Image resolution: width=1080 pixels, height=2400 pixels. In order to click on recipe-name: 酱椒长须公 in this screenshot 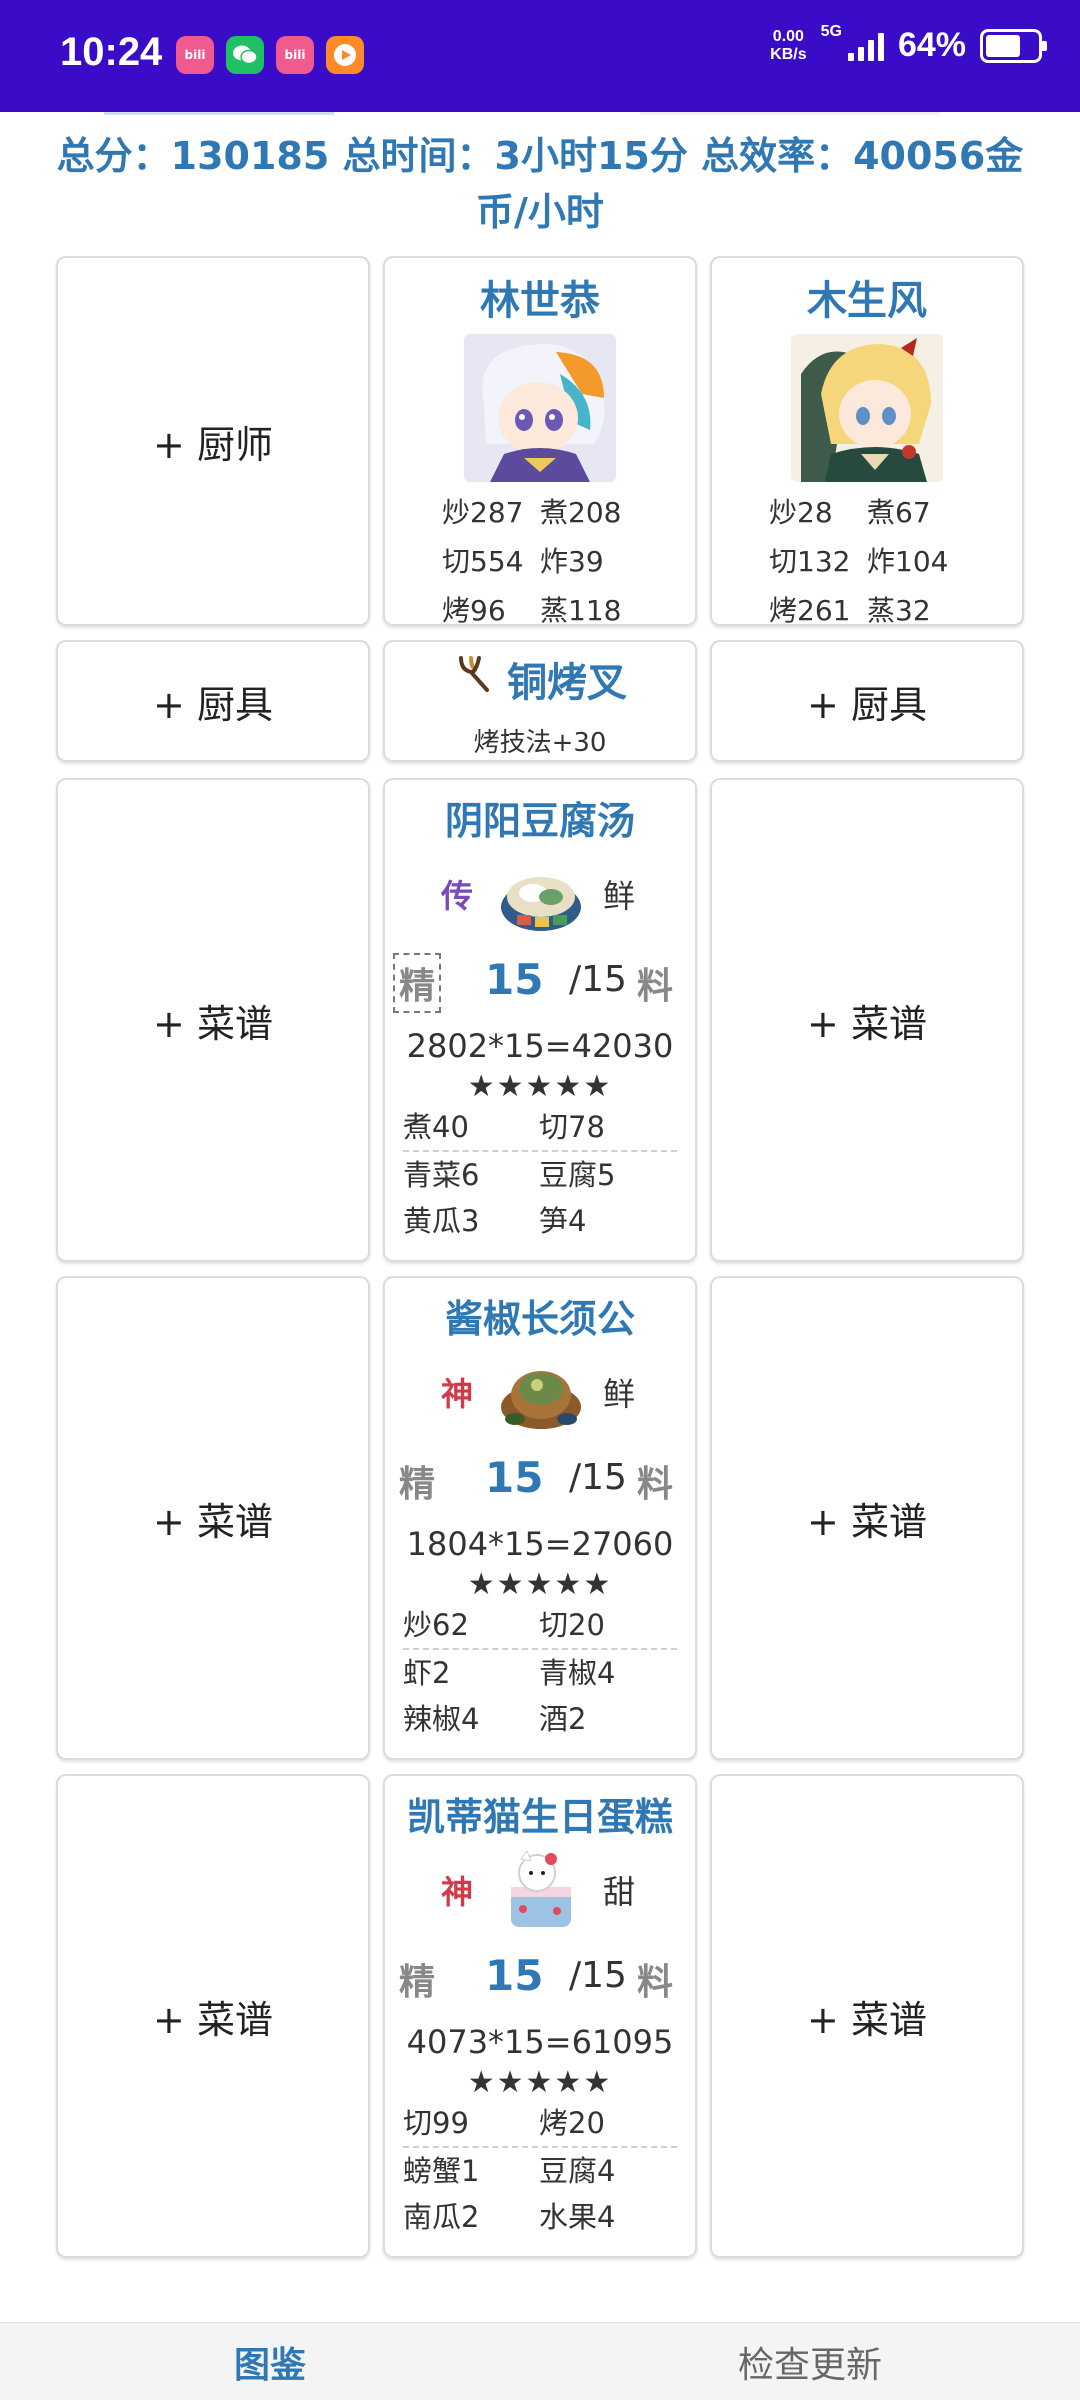, I will do `click(539, 1319)`.